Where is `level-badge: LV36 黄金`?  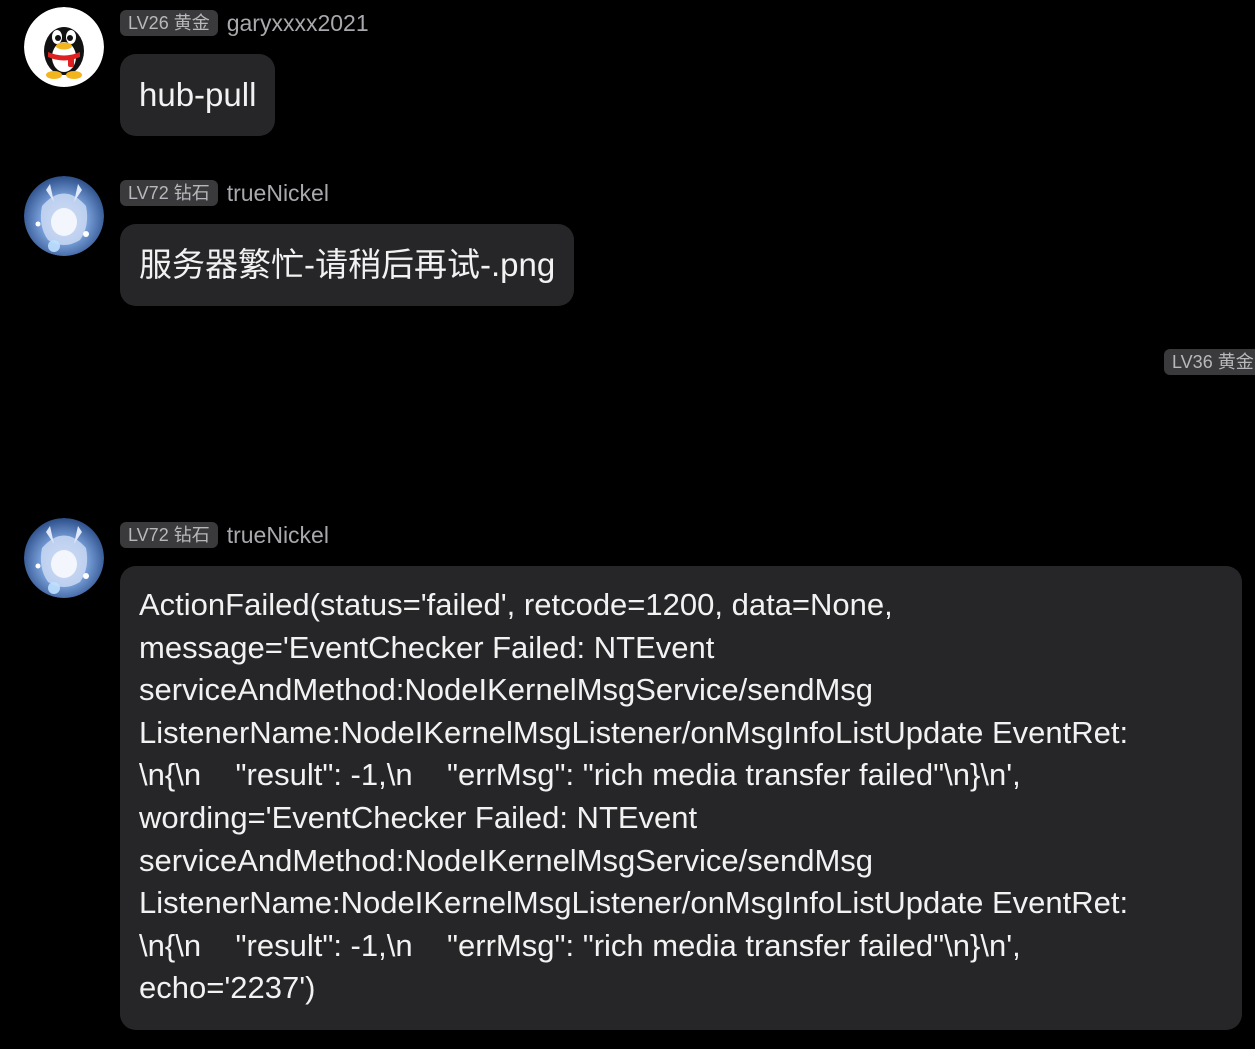 level-badge: LV36 黄金 is located at coordinates (1209, 362).